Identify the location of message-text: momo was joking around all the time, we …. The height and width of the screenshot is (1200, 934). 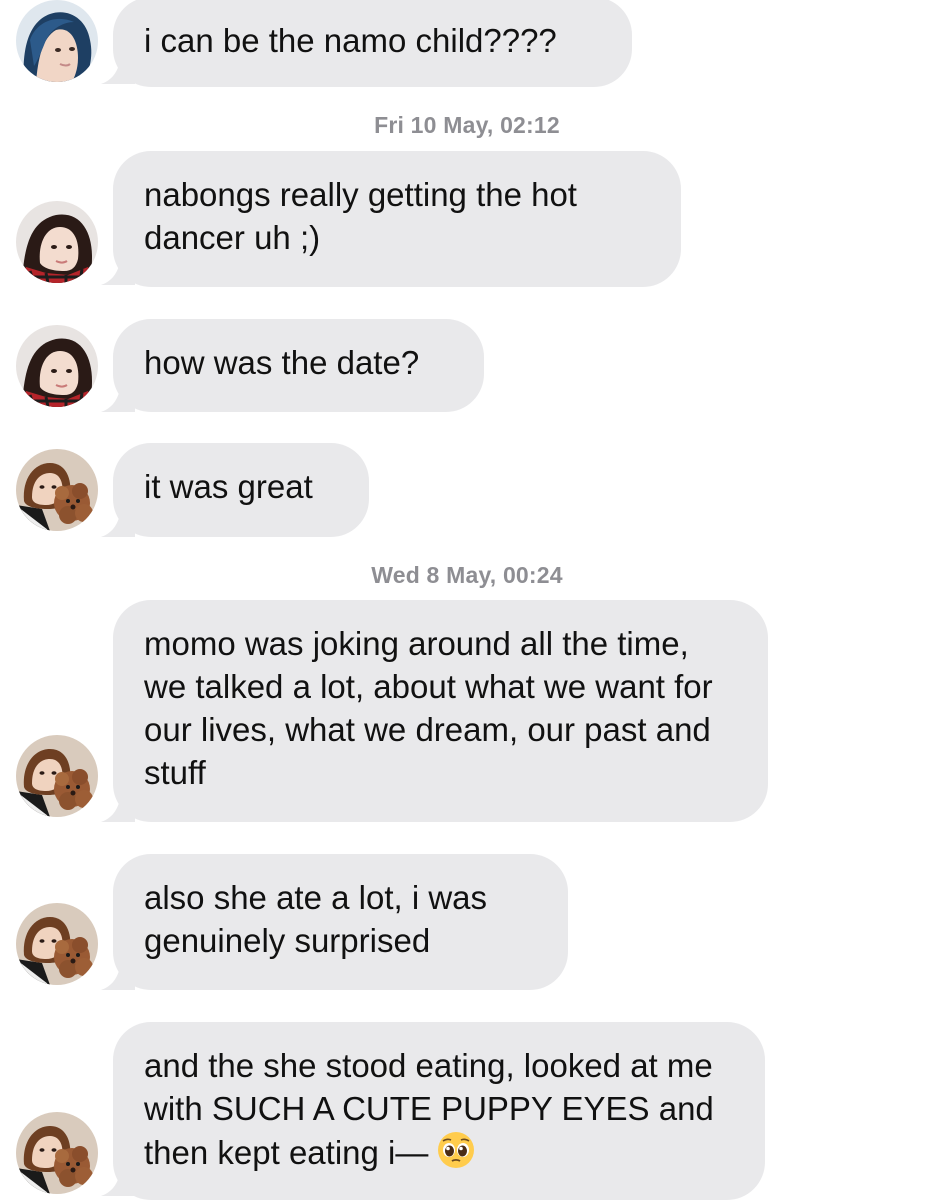
(428, 708).